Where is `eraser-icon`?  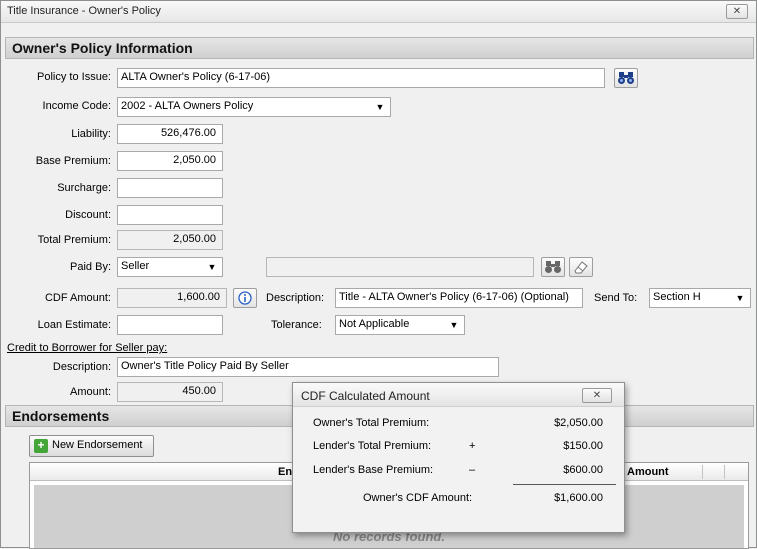 eraser-icon is located at coordinates (581, 267).